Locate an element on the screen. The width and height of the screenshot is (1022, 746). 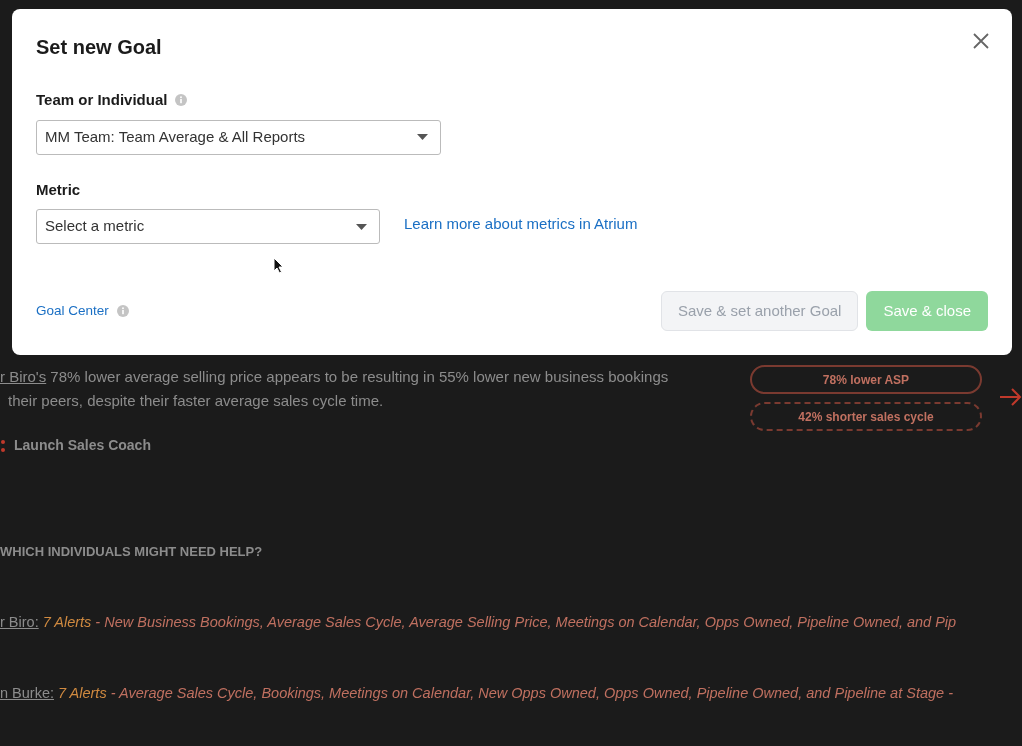
person-link: r Biro's is located at coordinates (23, 376).